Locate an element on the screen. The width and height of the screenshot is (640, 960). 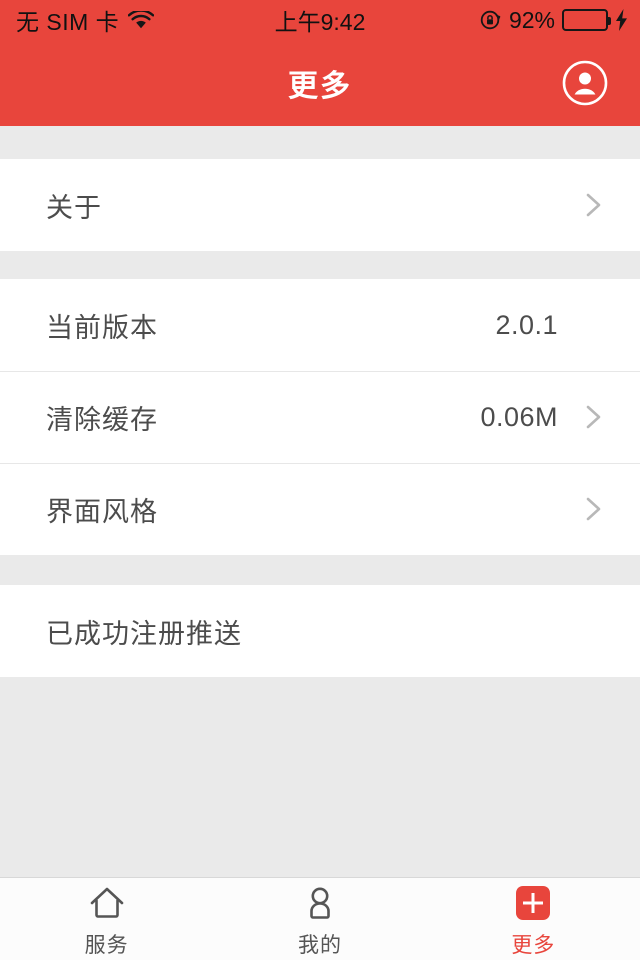
tab-label: 更多 is located at coordinates (533, 945).